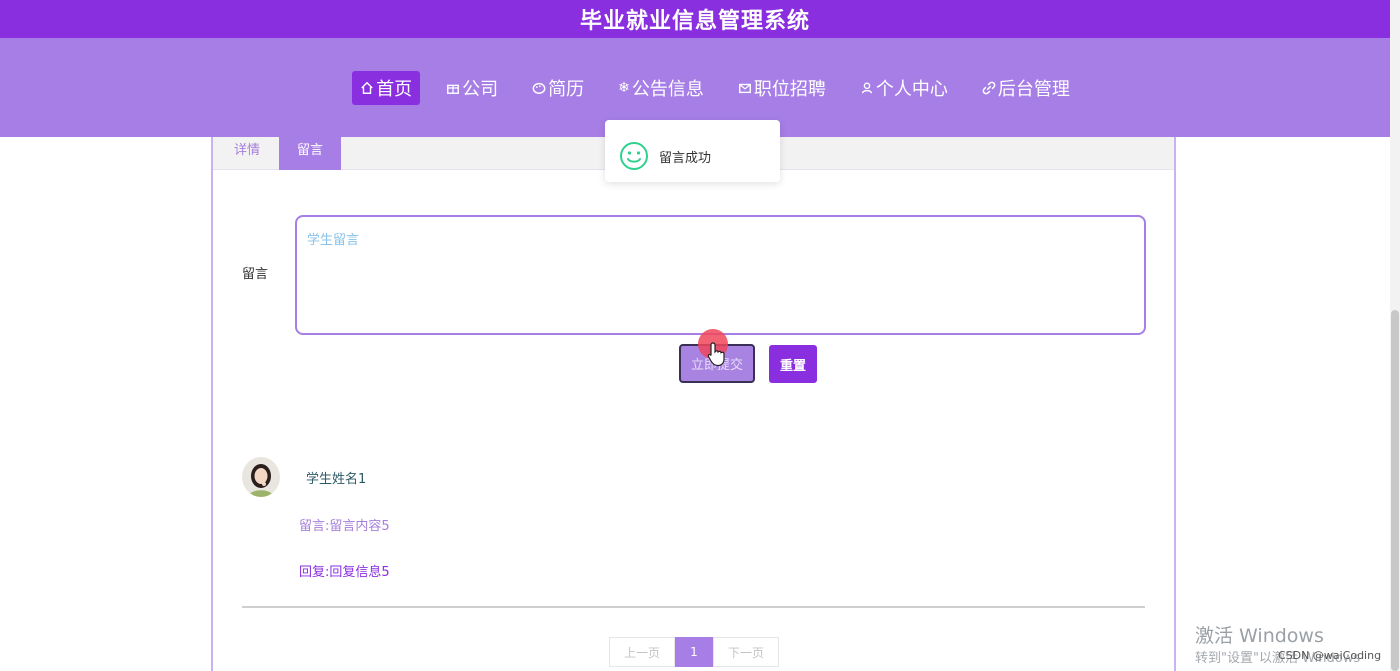 The width and height of the screenshot is (1400, 671). I want to click on comment-content: 留言:留言内容5, so click(344, 526).